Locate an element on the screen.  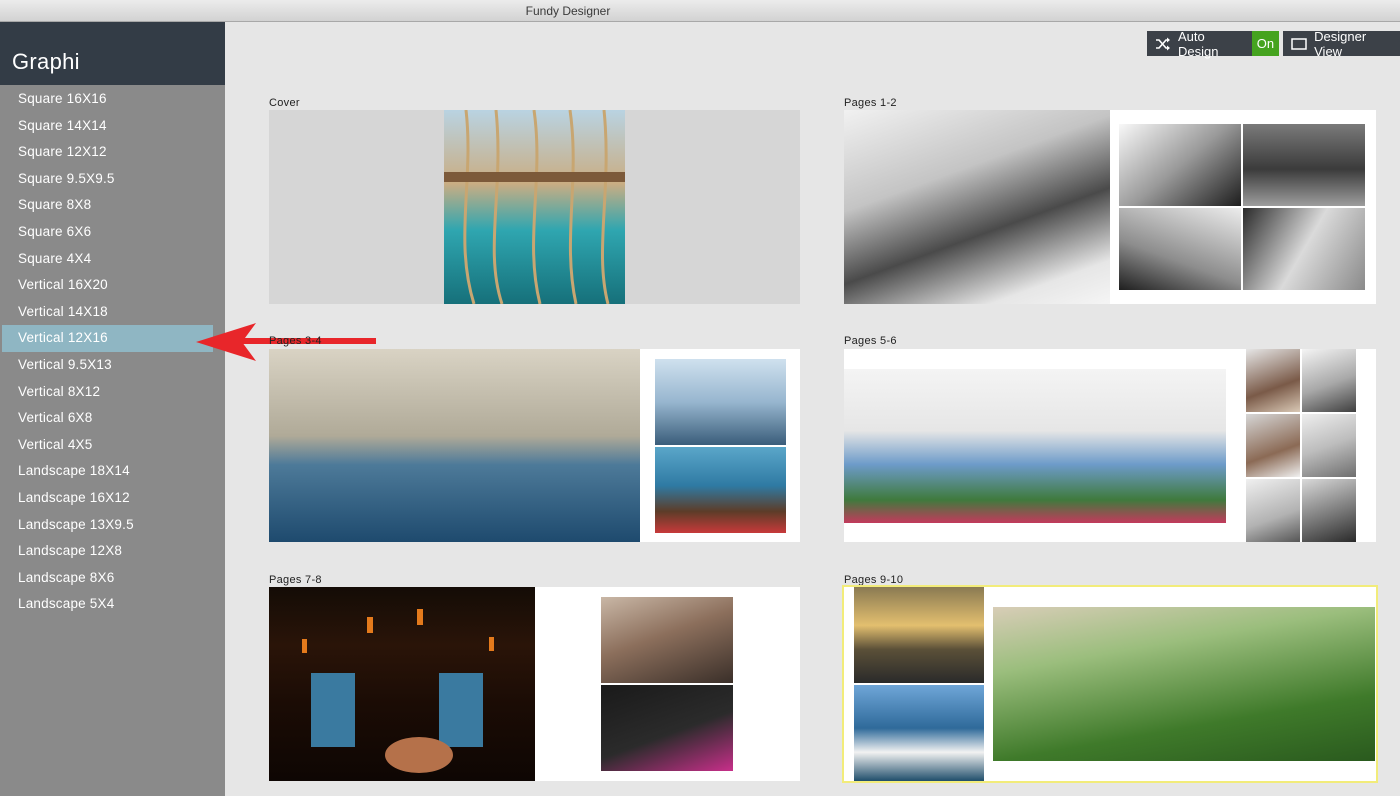
window-title: Fundy Designer is located at coordinates (568, 11).